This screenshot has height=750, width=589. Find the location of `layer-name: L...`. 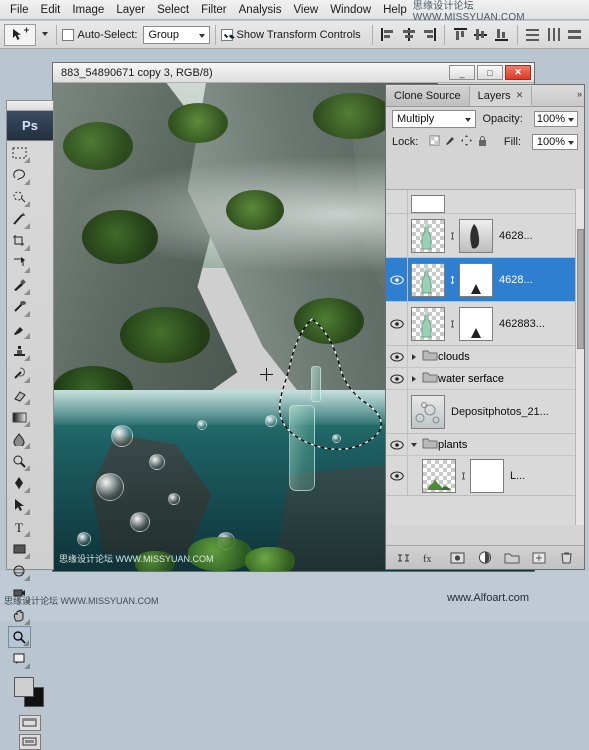

layer-name: L... is located at coordinates (517, 476).